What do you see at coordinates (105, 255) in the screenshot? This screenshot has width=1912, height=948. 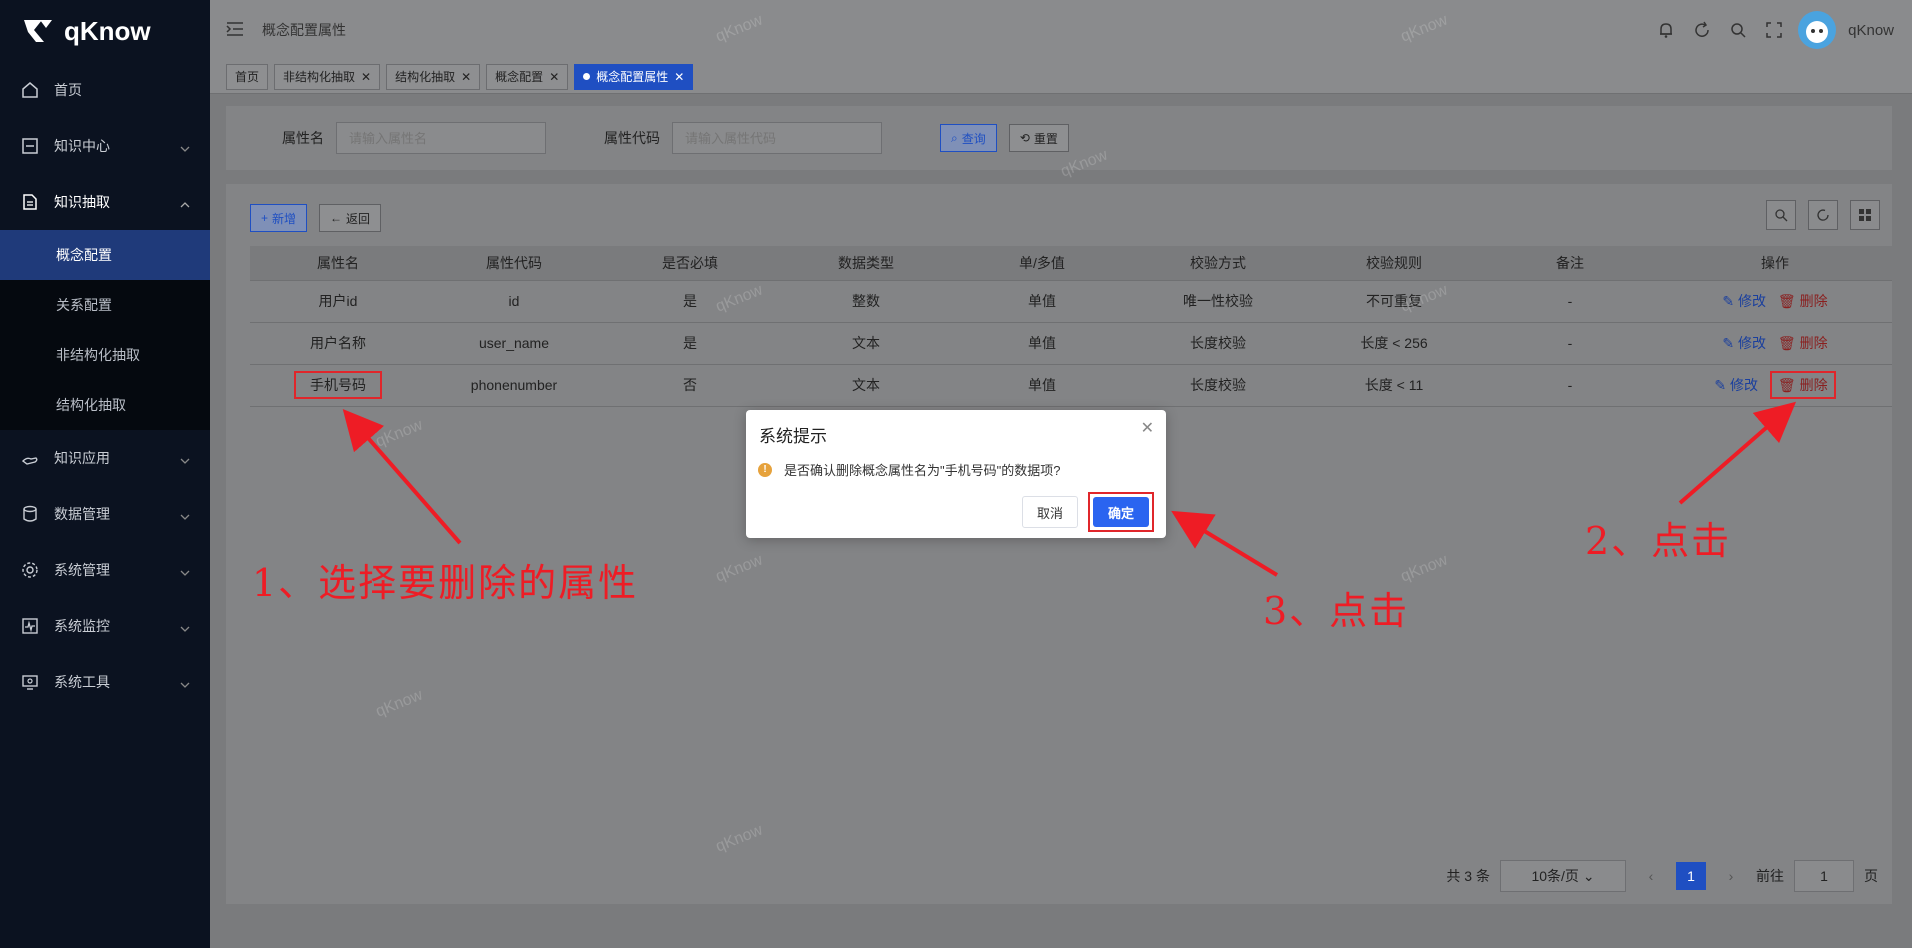 I see `sidebar-subitem-concept-config: 概念配置` at bounding box center [105, 255].